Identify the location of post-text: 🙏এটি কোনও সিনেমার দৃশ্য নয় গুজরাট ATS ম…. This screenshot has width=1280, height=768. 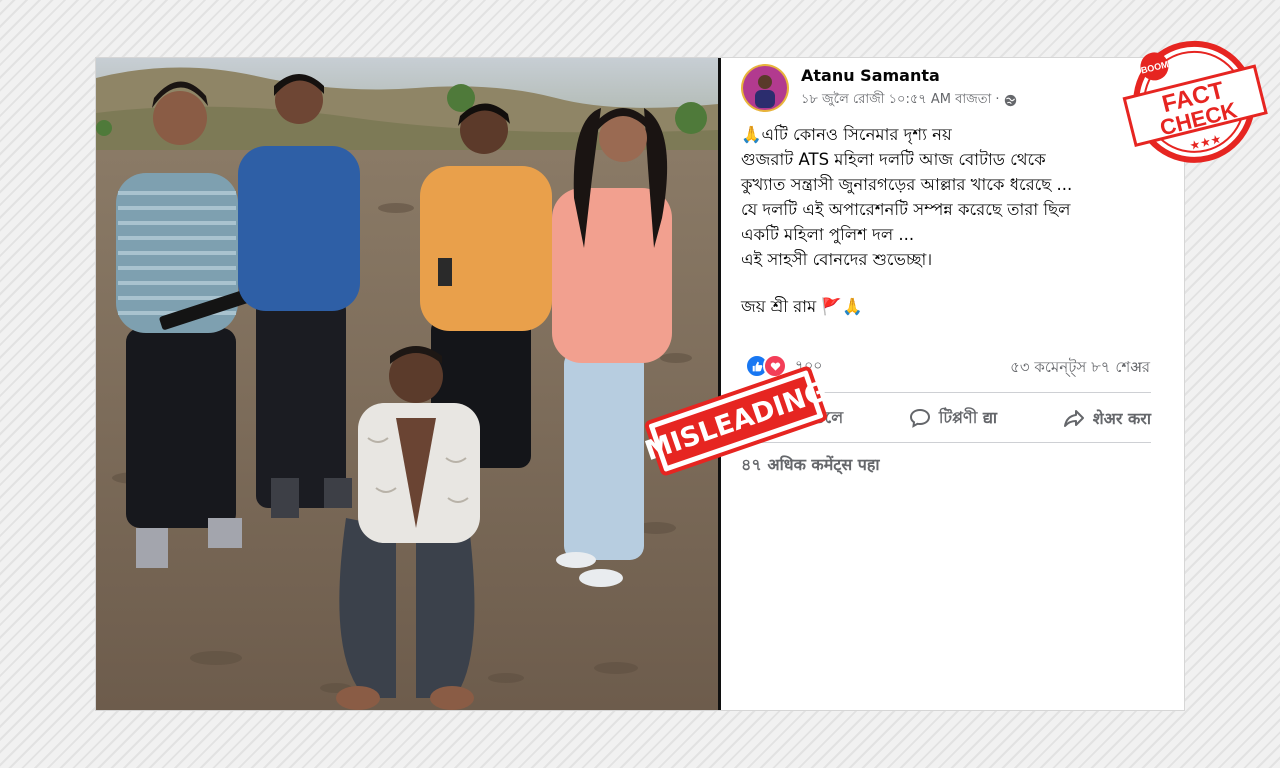
(951, 220).